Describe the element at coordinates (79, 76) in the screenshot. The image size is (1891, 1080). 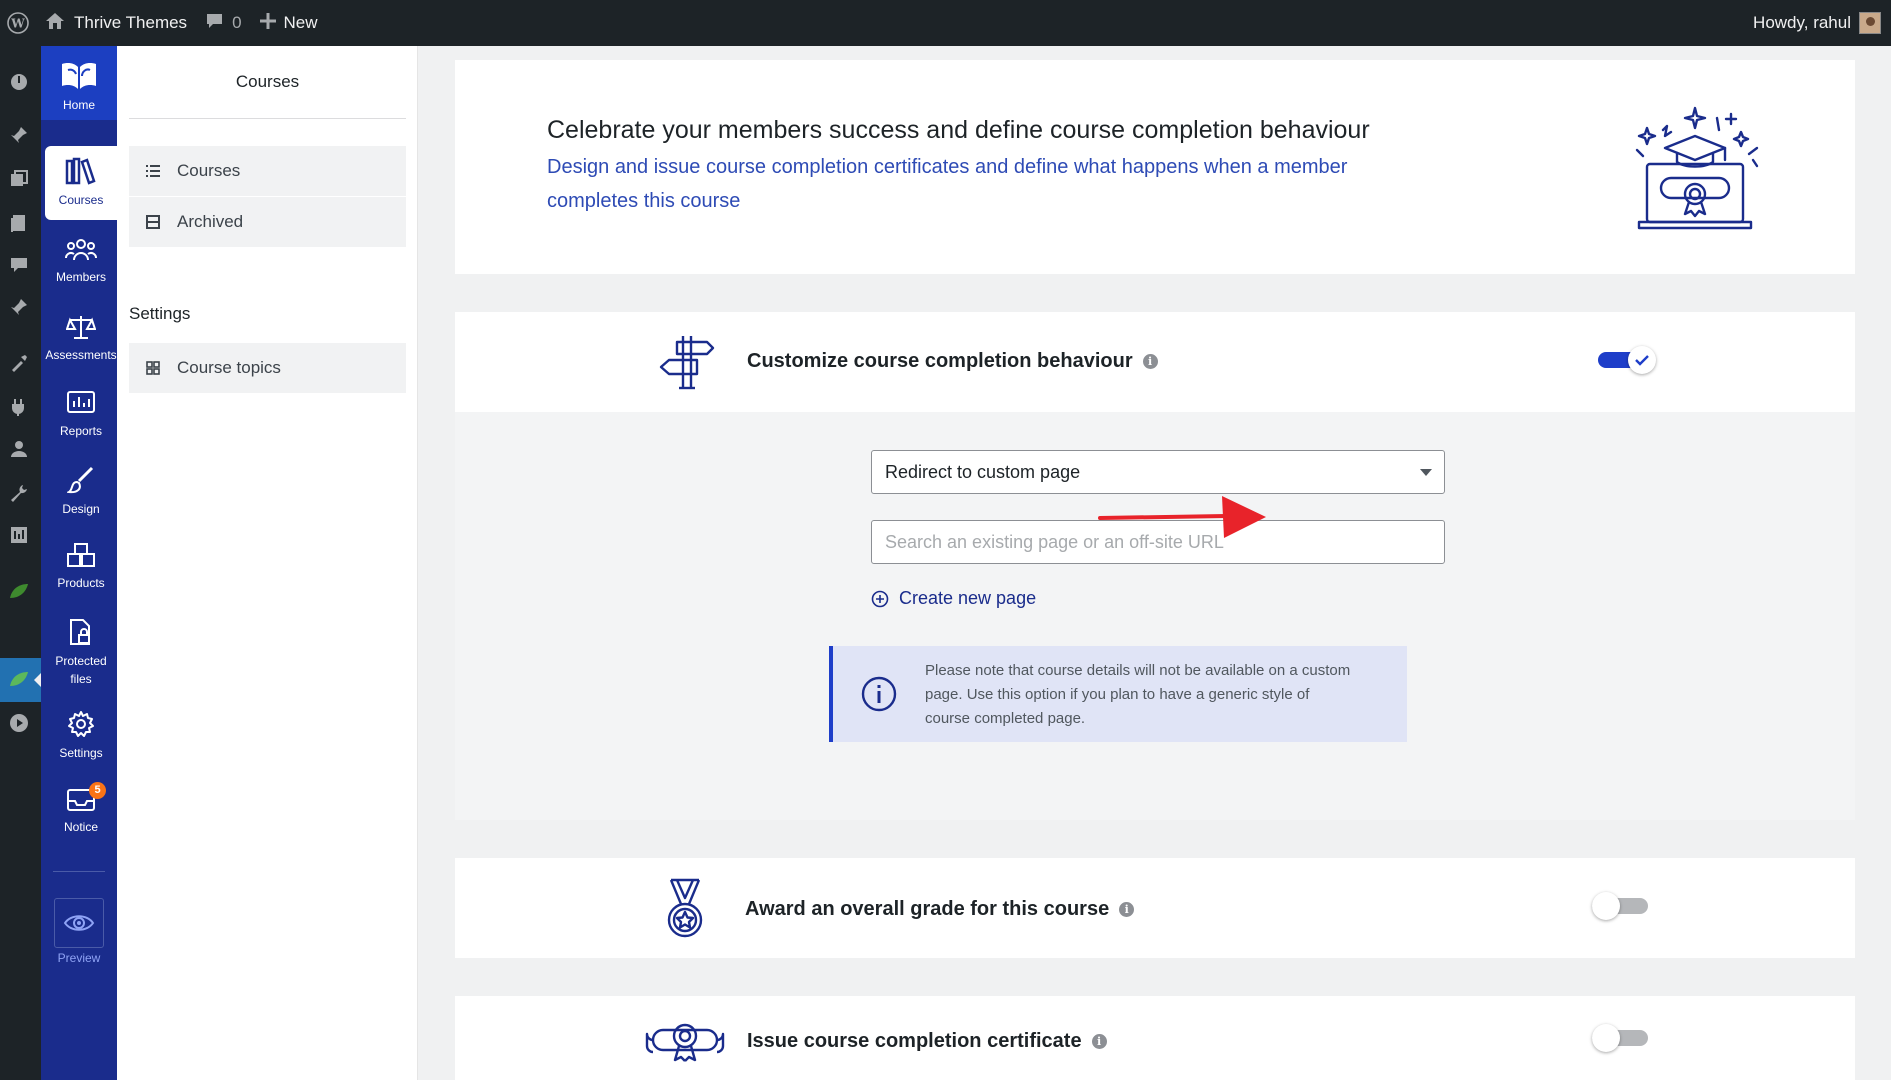
I see `open-book-icon` at that location.